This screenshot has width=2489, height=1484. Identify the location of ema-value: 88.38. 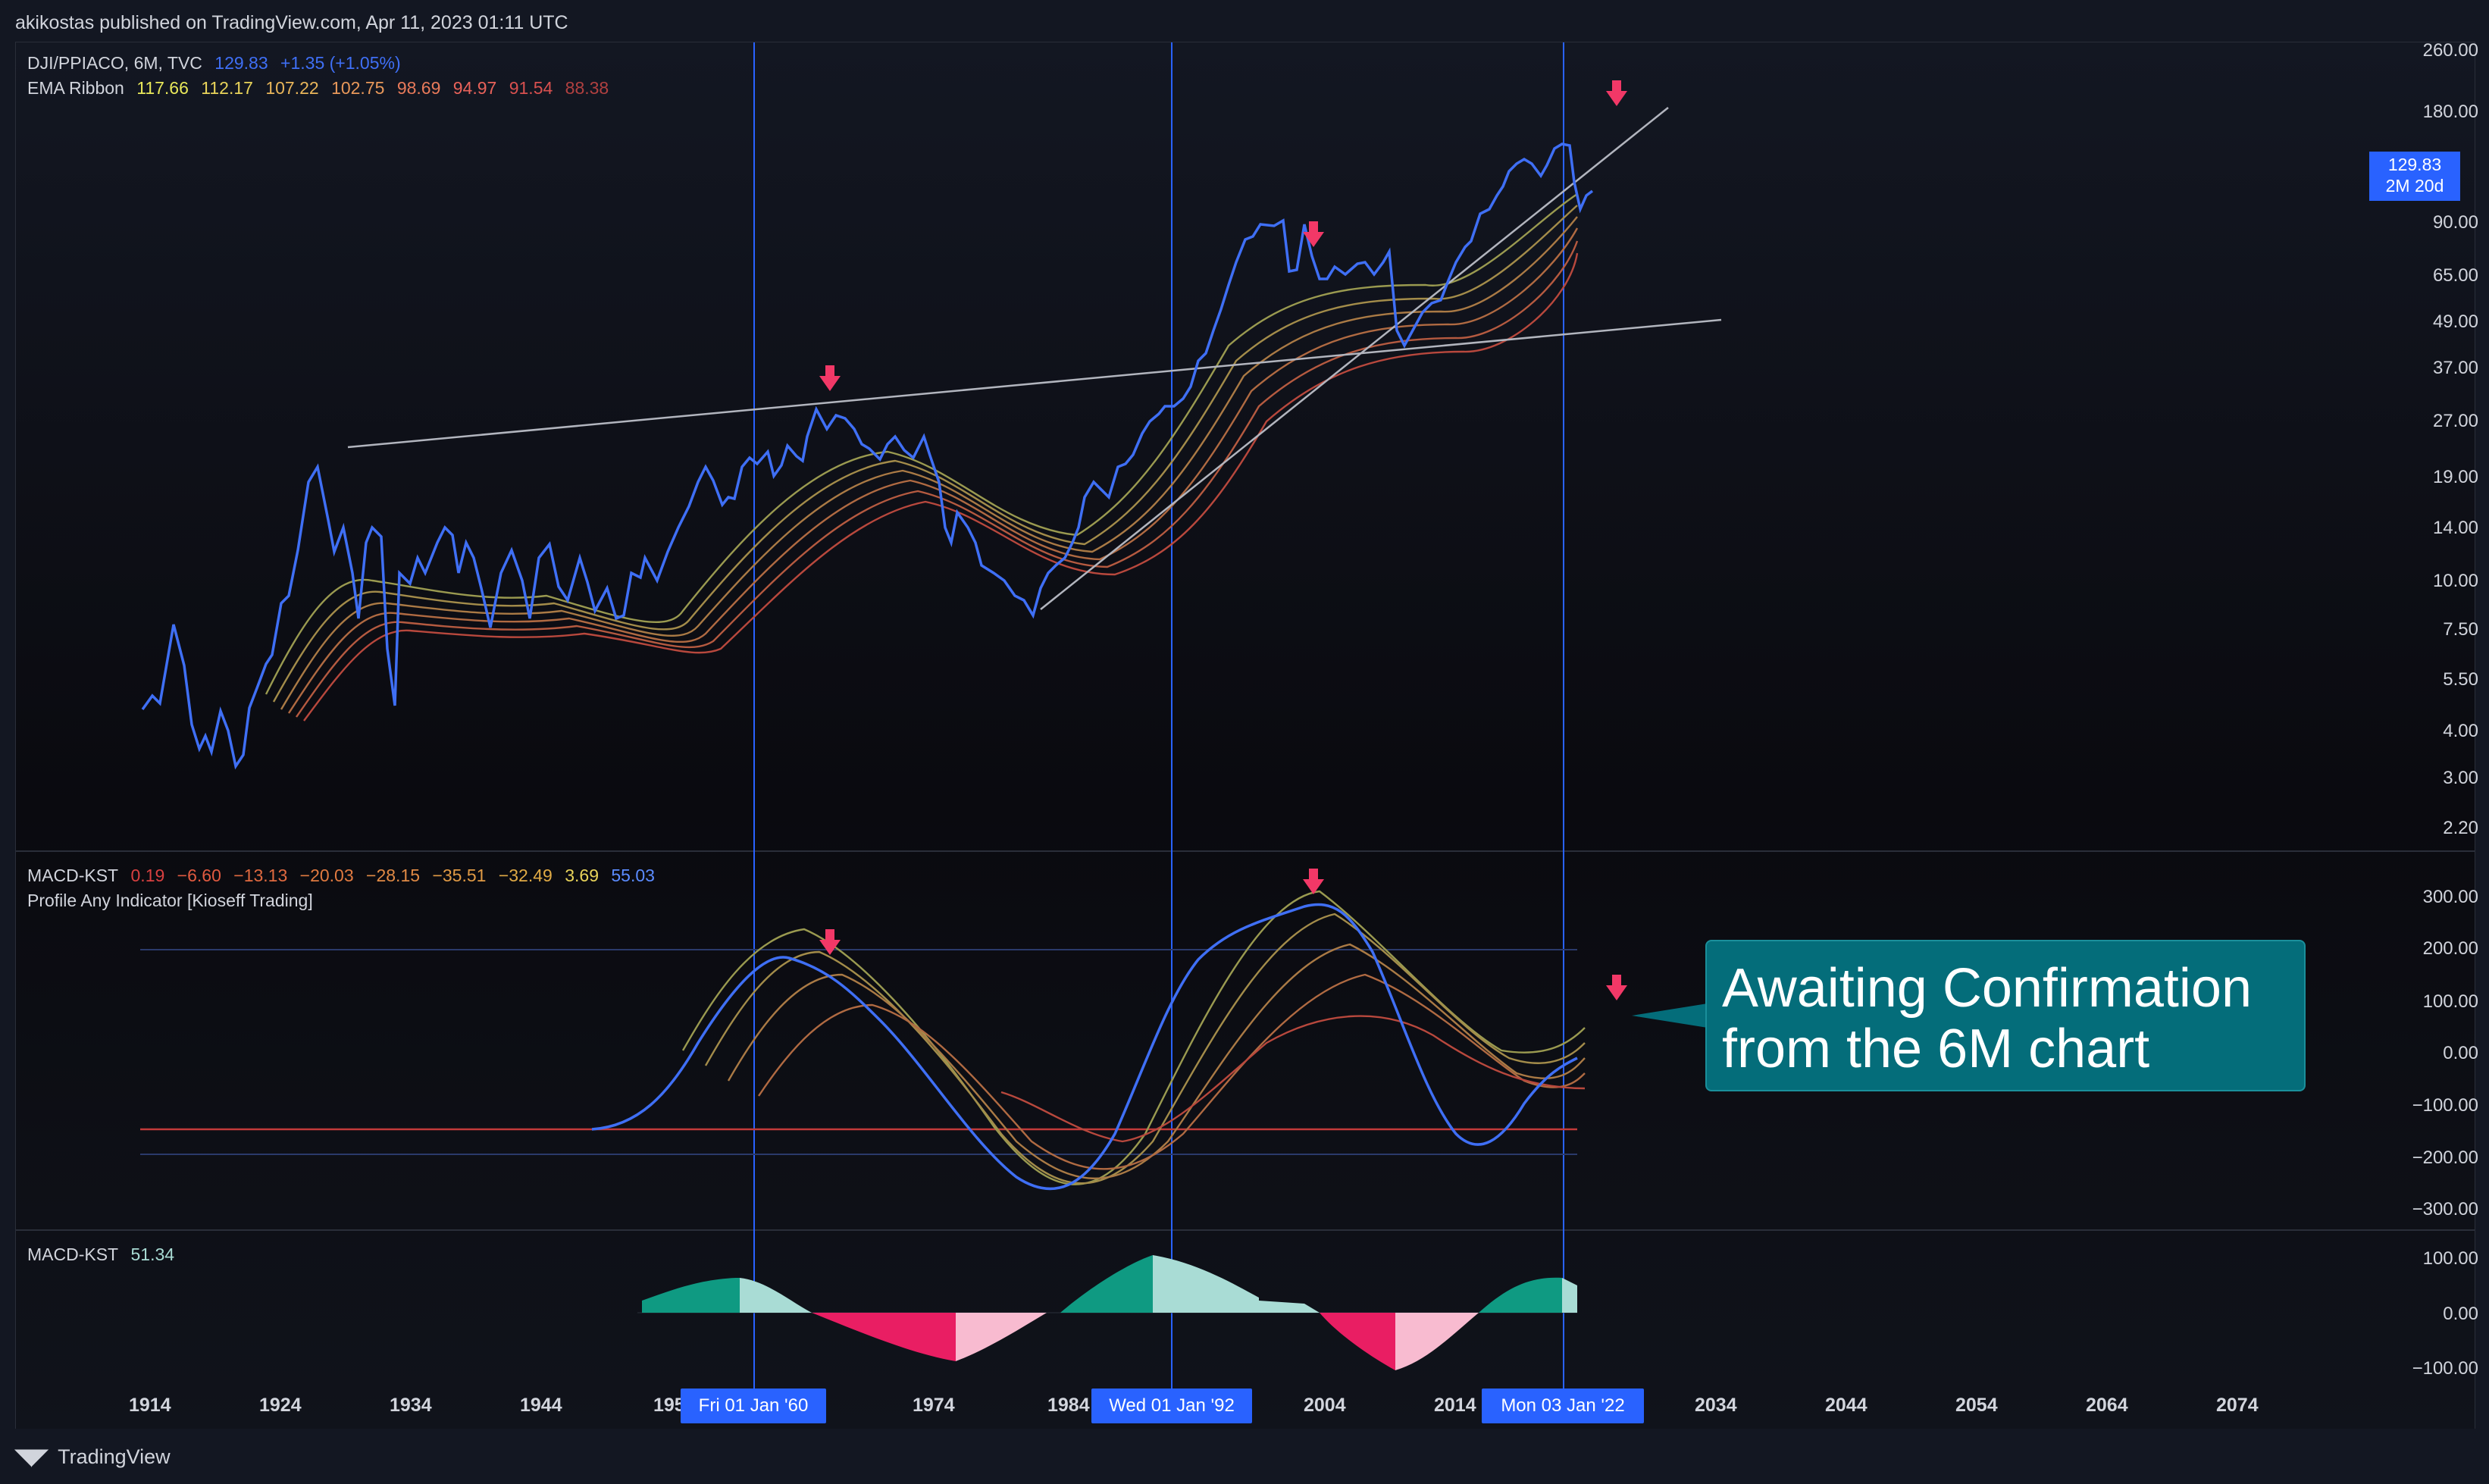
(587, 88).